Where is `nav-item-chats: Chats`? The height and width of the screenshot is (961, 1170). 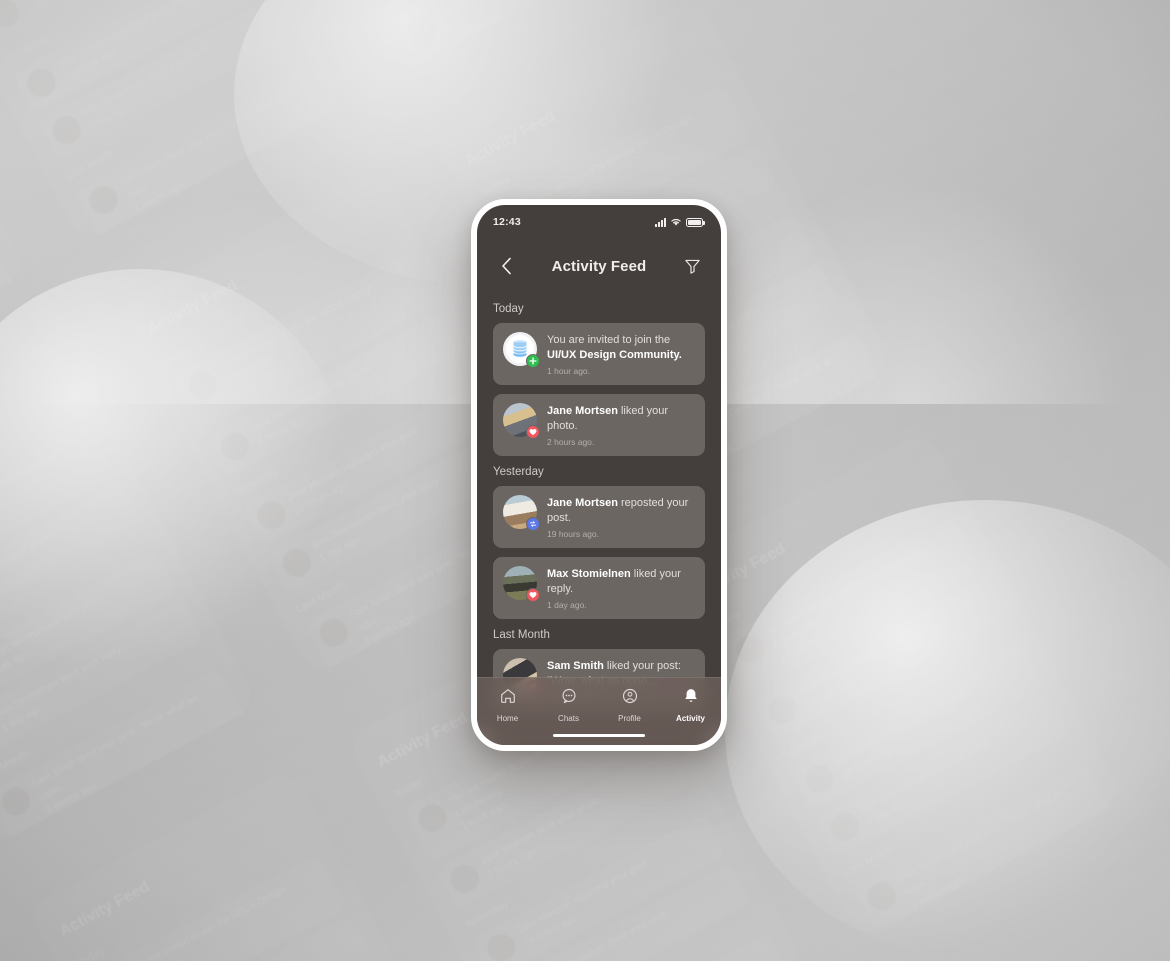
nav-item-chats: Chats is located at coordinates (568, 705).